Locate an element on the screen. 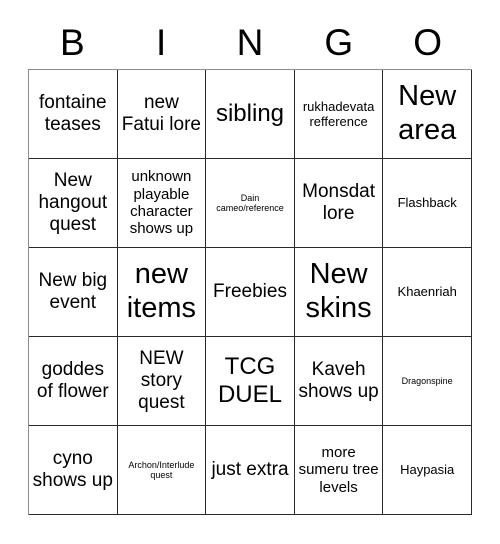 This screenshot has width=500, height=544. bingo-cell-g1: rukhadevata refference is located at coordinates (339, 114).